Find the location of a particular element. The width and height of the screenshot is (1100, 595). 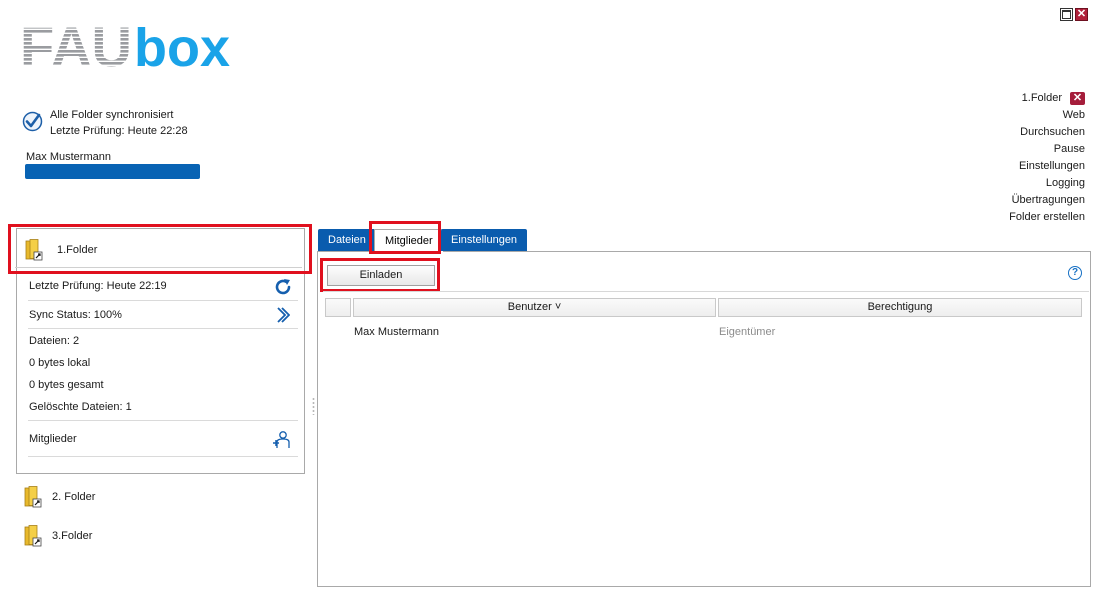

menu-item-durchsuchen: Durchsuchen is located at coordinates (1005, 132).